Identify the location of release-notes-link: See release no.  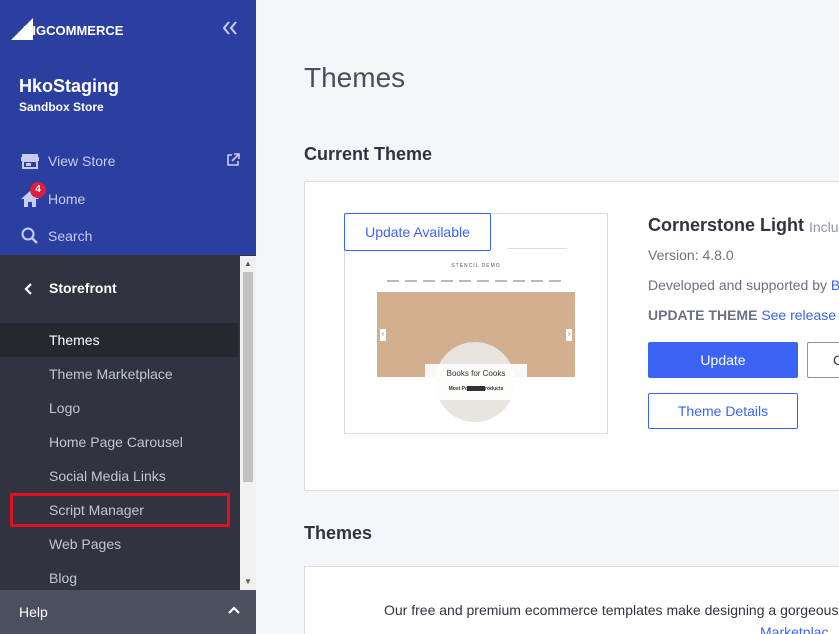
(800, 315).